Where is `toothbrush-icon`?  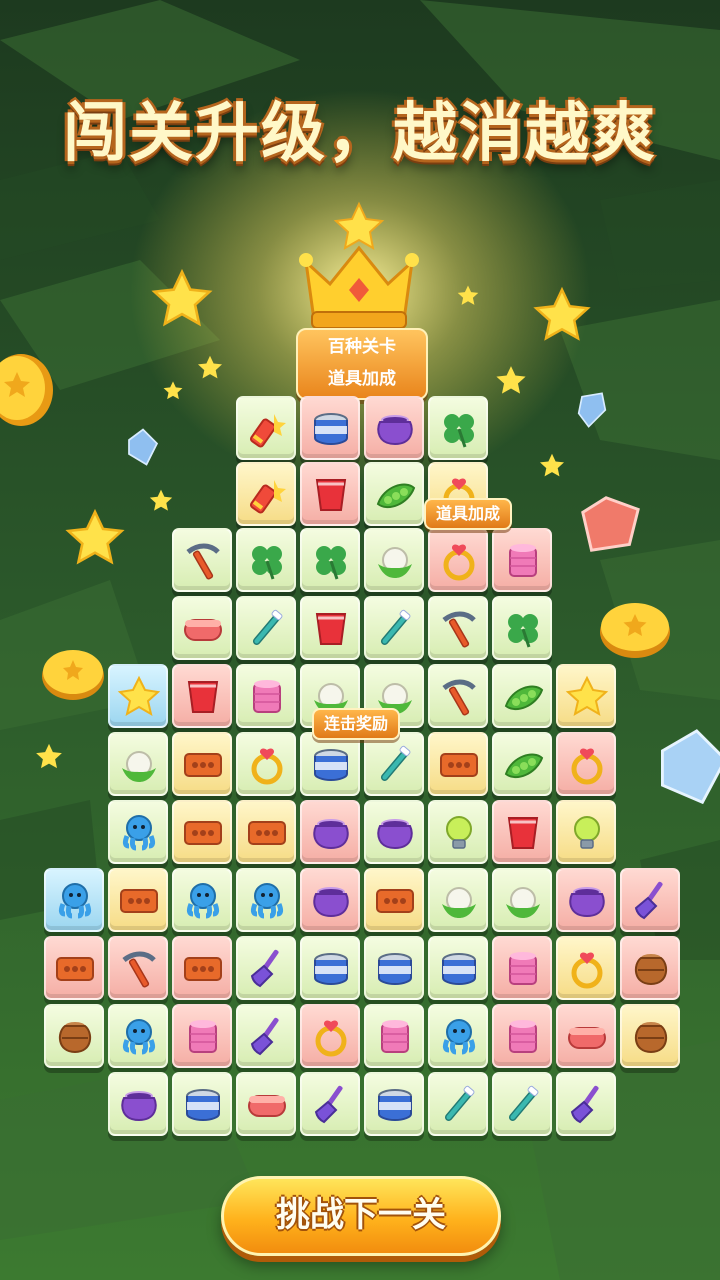
toothbrush-icon is located at coordinates (523, 1103).